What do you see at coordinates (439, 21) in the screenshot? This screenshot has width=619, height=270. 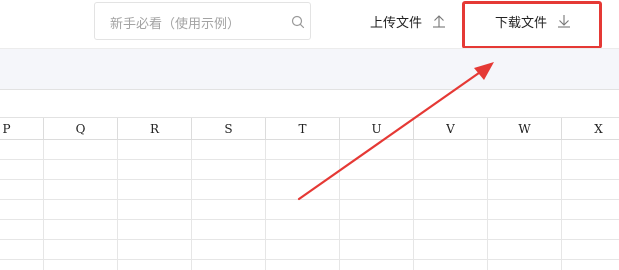 I see `upload-icon` at bounding box center [439, 21].